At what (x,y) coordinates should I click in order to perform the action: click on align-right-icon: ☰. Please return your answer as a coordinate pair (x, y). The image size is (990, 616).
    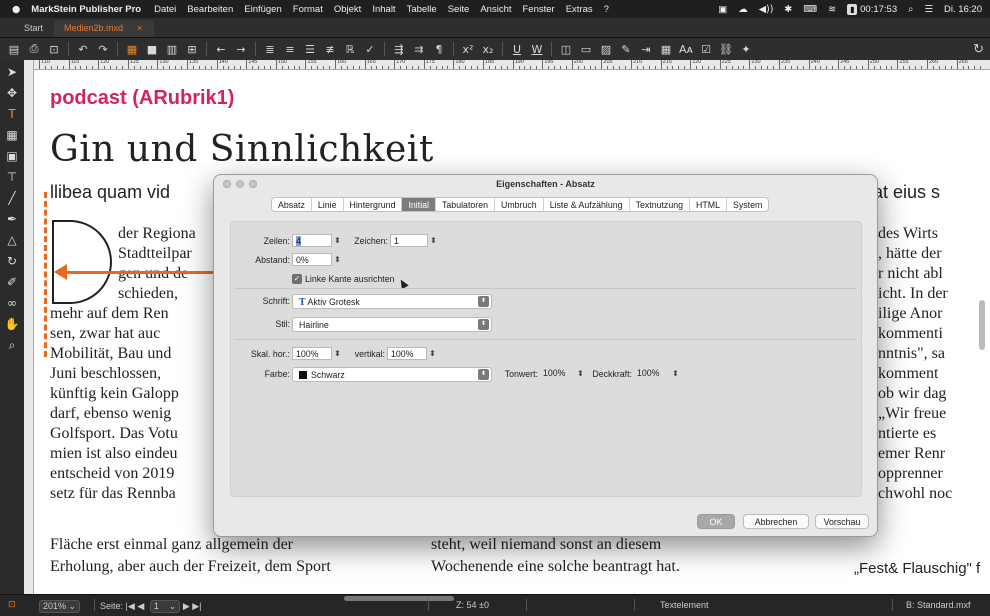
    Looking at the image, I should click on (310, 49).